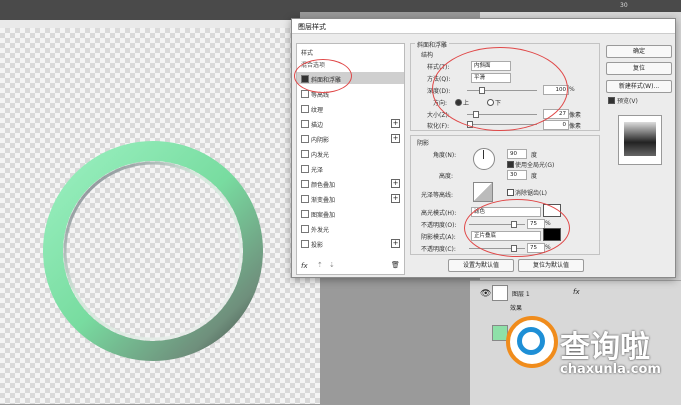 The height and width of the screenshot is (405, 681). Describe the element at coordinates (438, 237) in the screenshot. I see `shadow-mode-label: 阴影模式(A):` at that location.